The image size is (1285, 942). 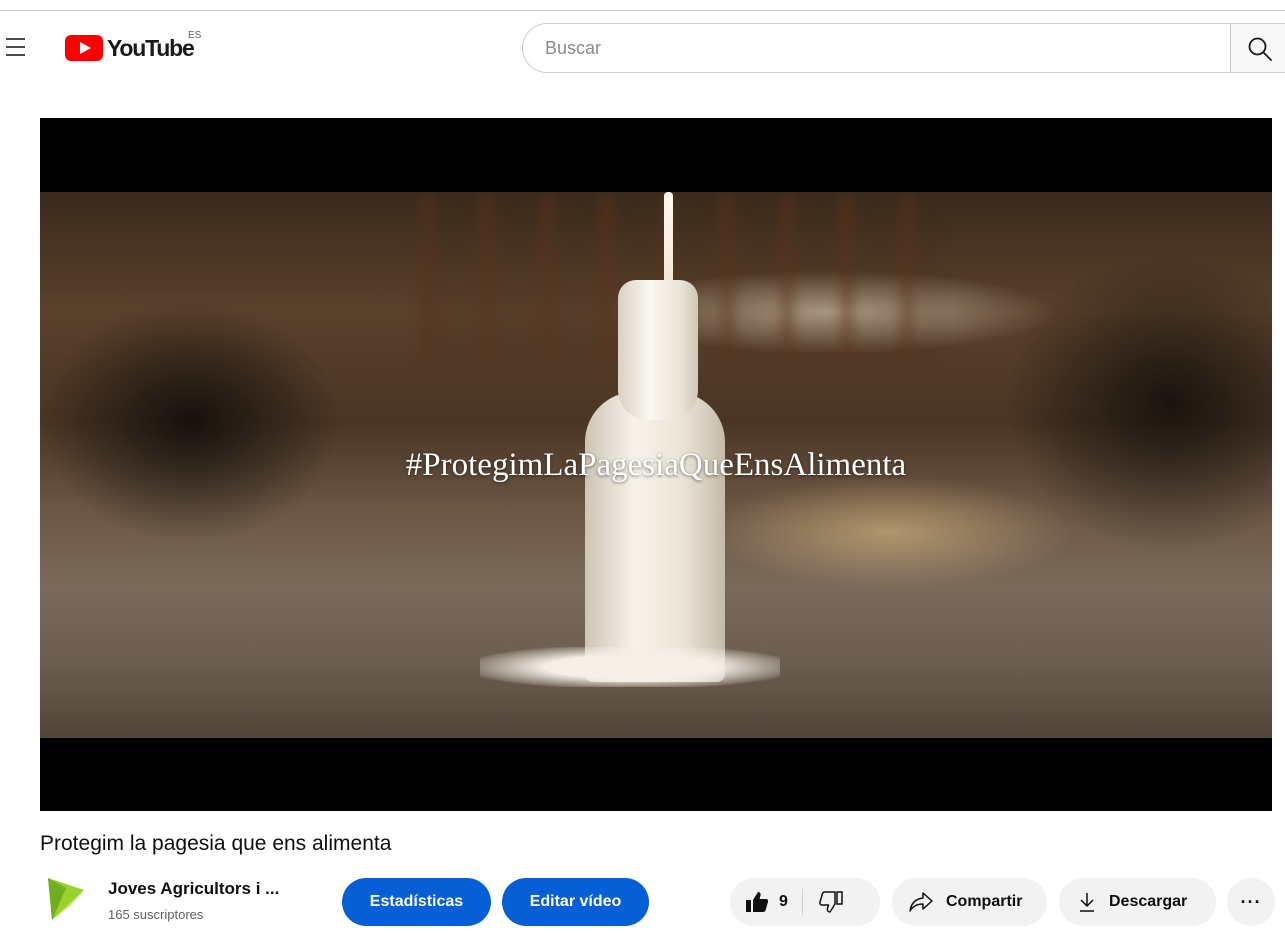 I want to click on share-button: Compartir, so click(x=969, y=902).